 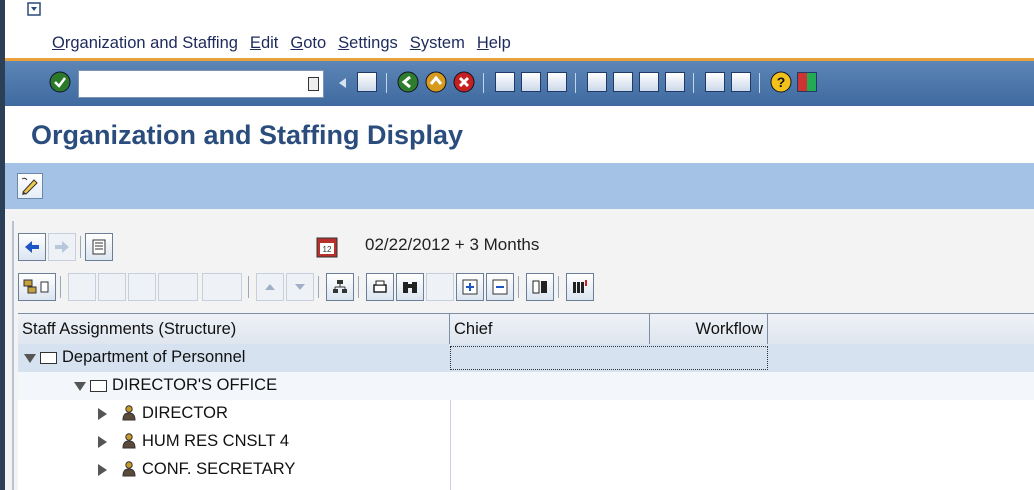 What do you see at coordinates (201, 84) in the screenshot?
I see `command-field` at bounding box center [201, 84].